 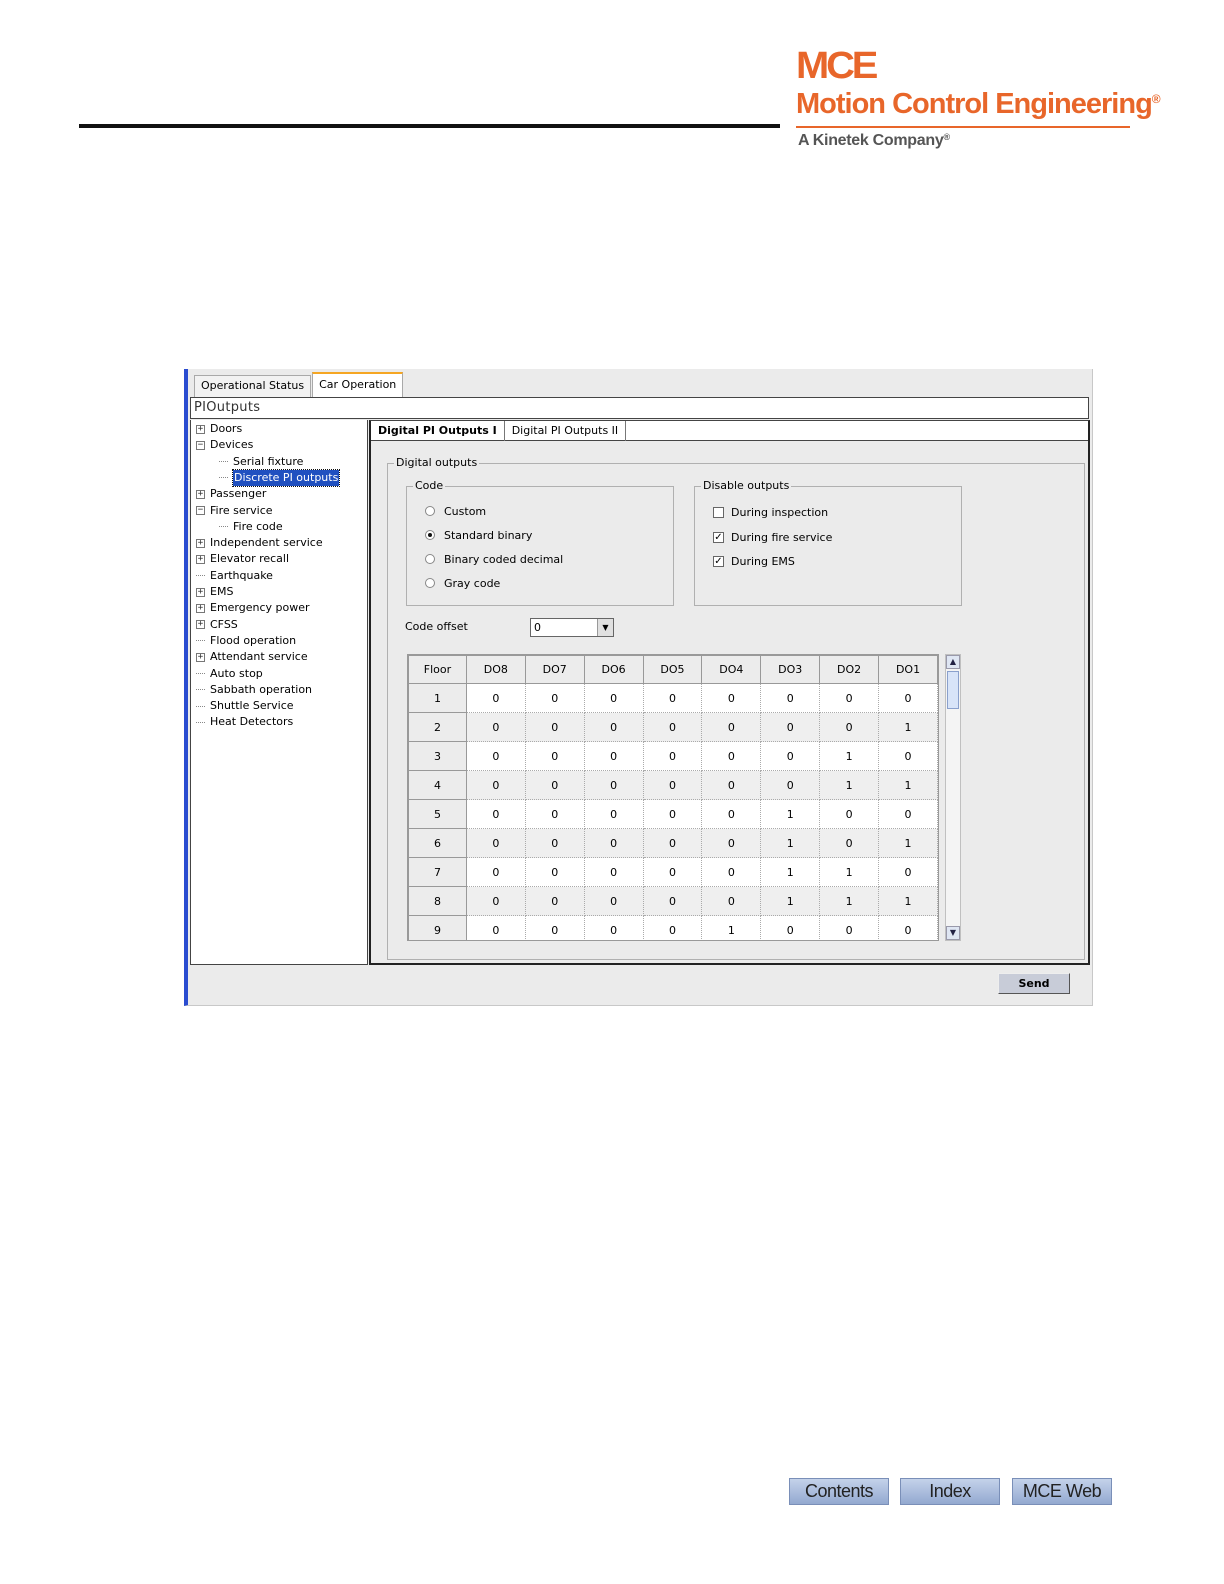 I want to click on tree-item-ems: + EMS, so click(x=214, y=592).